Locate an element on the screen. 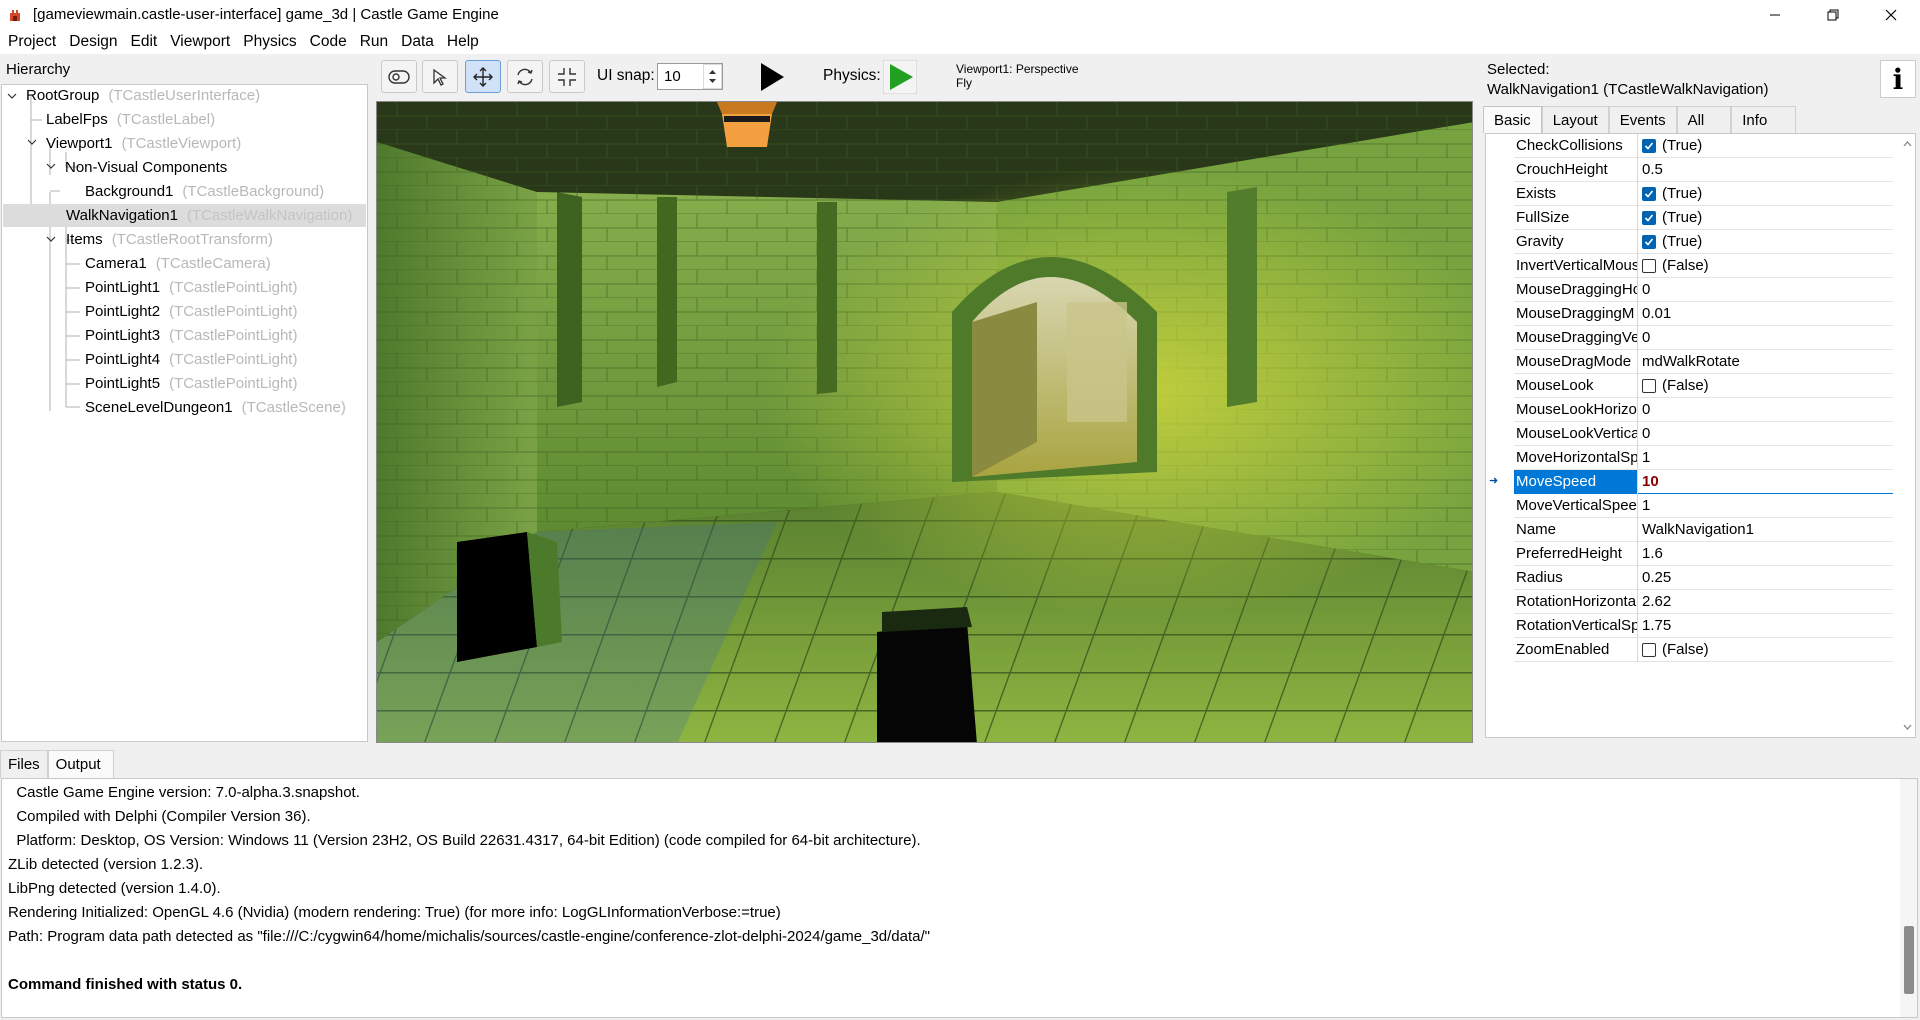  output-scrollbar is located at coordinates (1908, 898).